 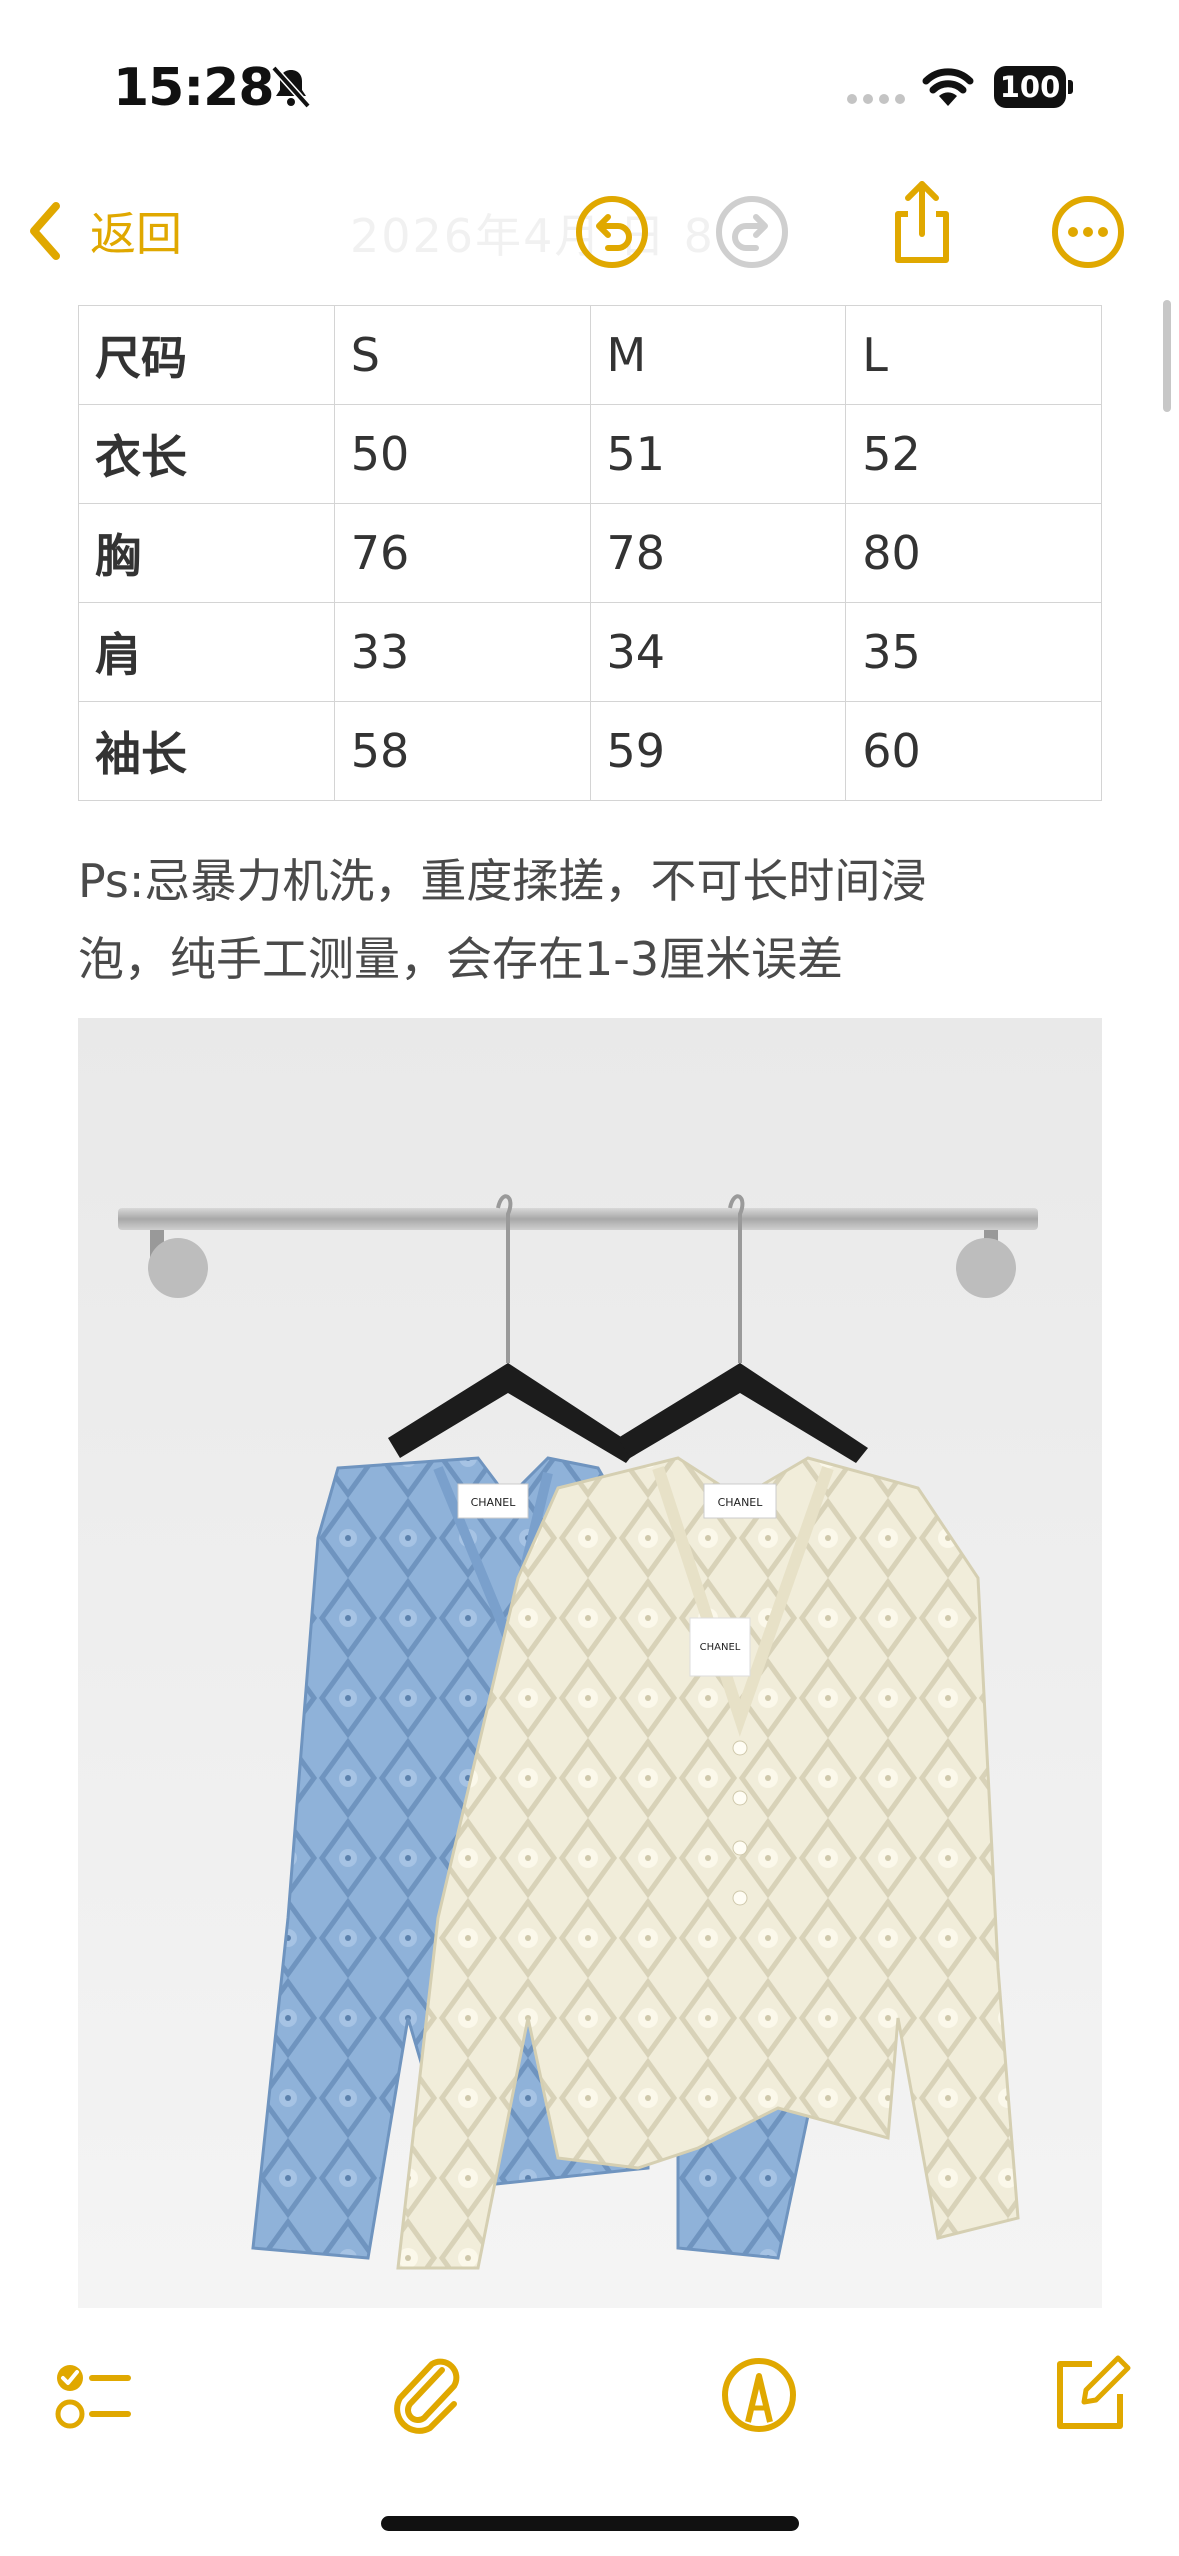 What do you see at coordinates (922, 222) in the screenshot?
I see `share-icon` at bounding box center [922, 222].